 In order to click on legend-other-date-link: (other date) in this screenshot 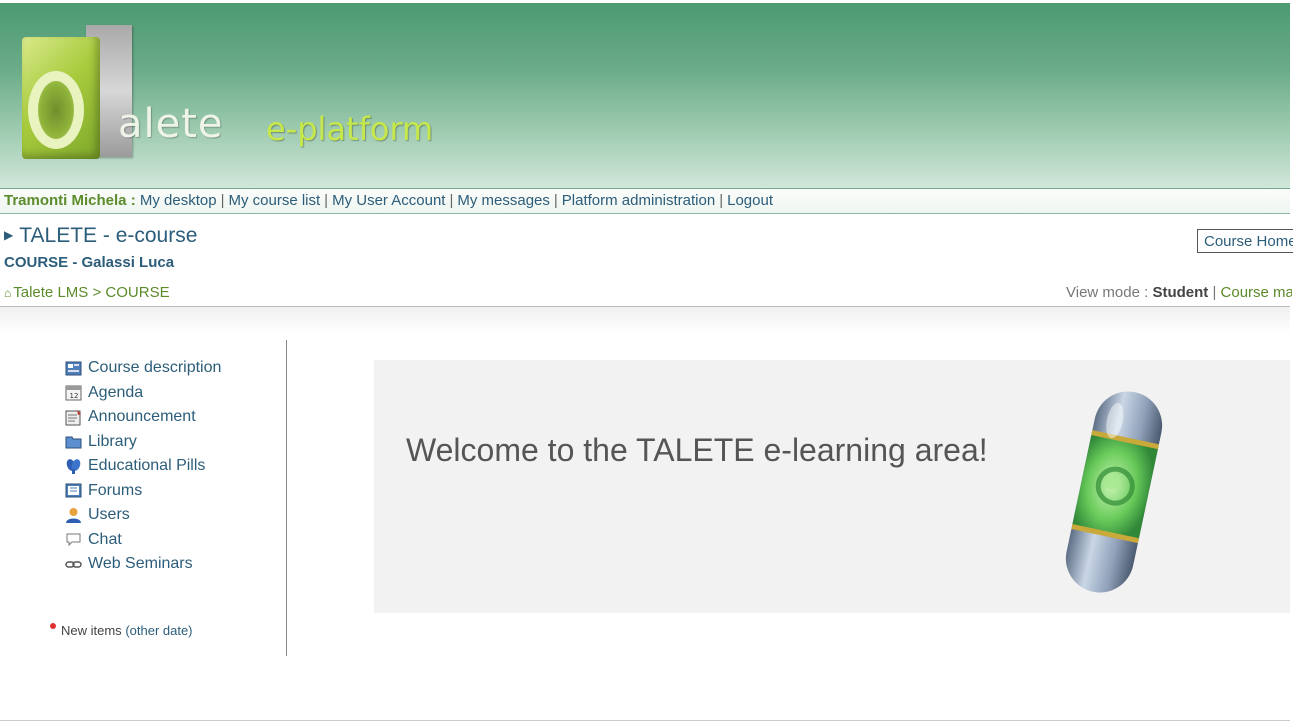, I will do `click(158, 630)`.